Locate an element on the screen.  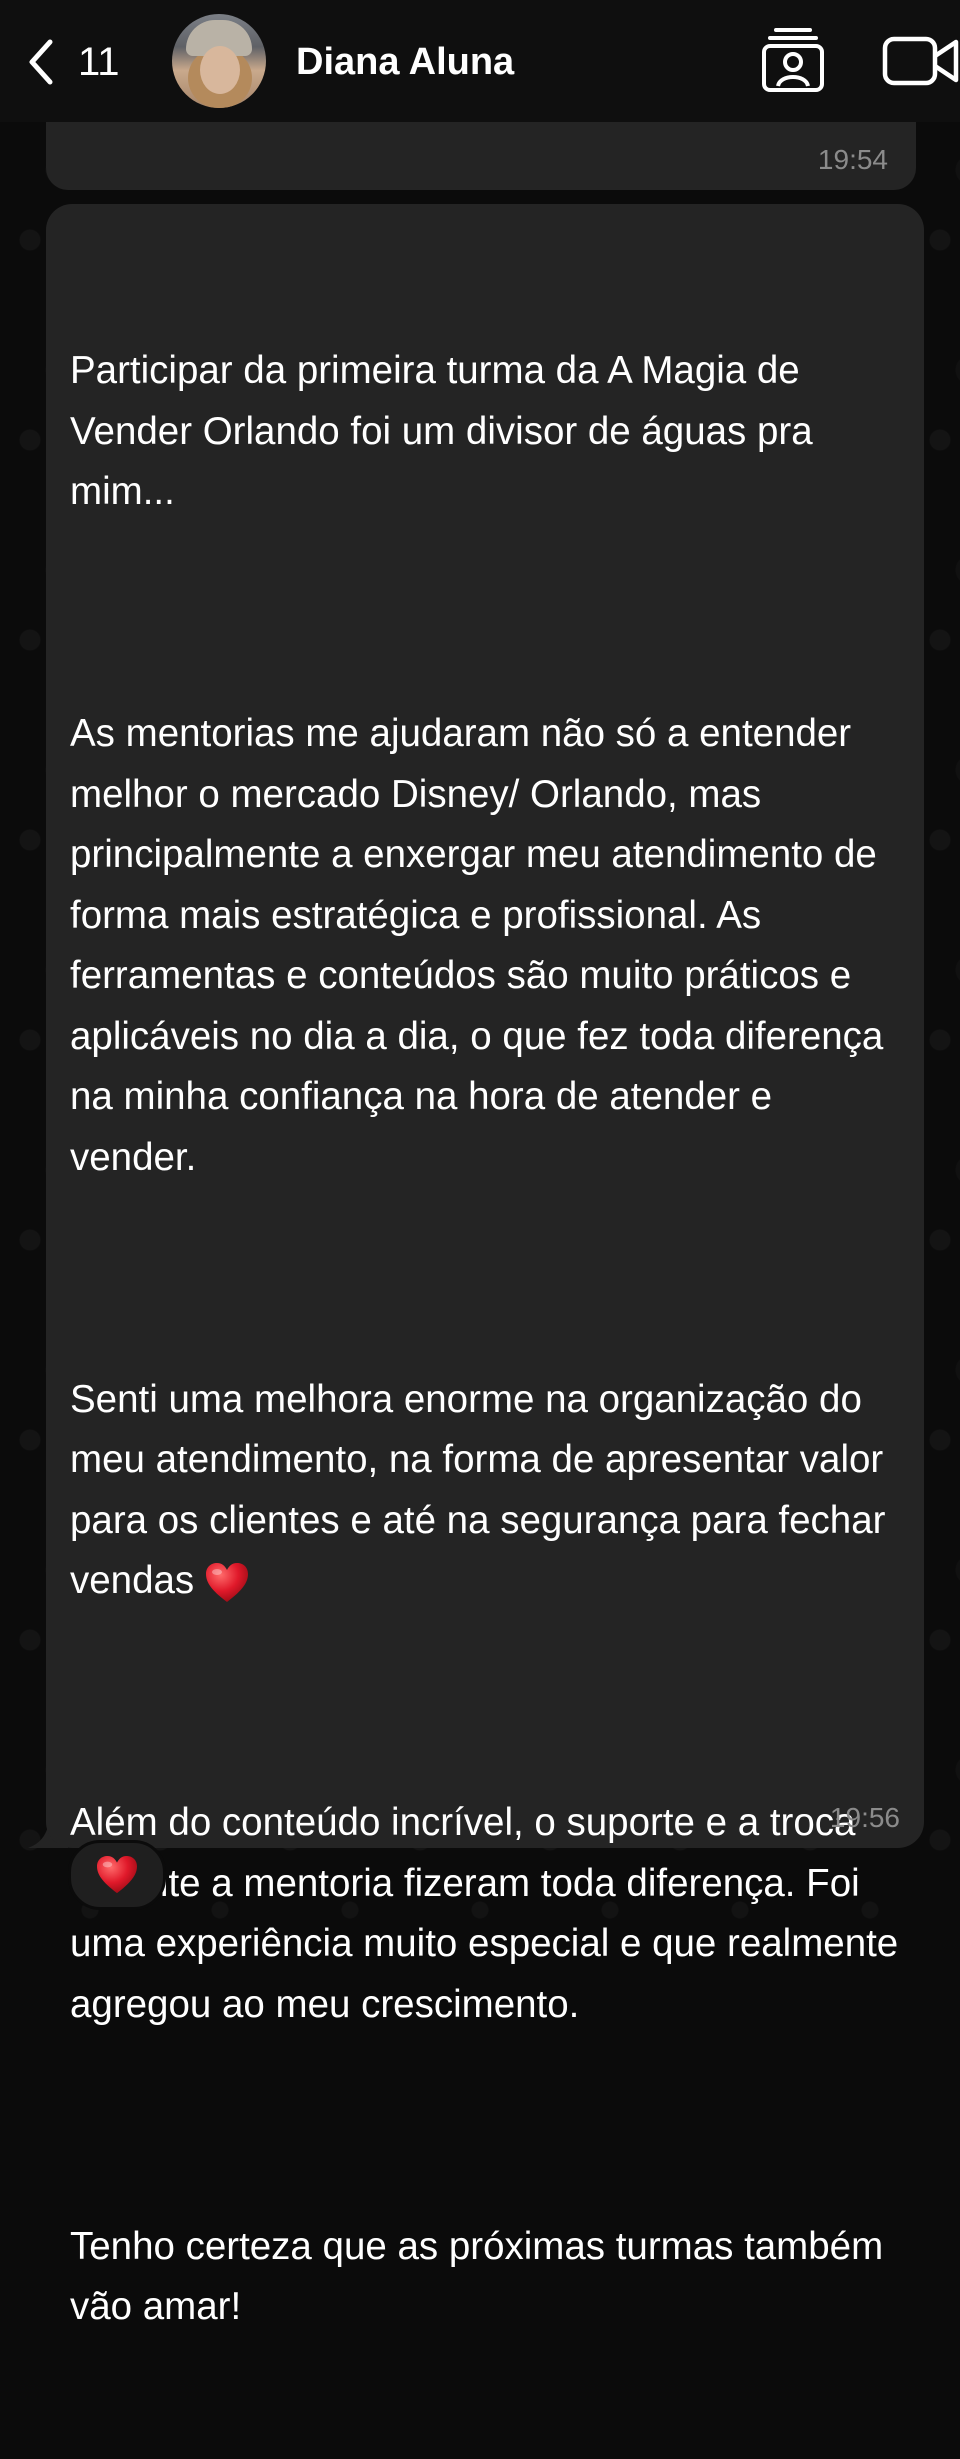
video-call-button is located at coordinates (921, 61).